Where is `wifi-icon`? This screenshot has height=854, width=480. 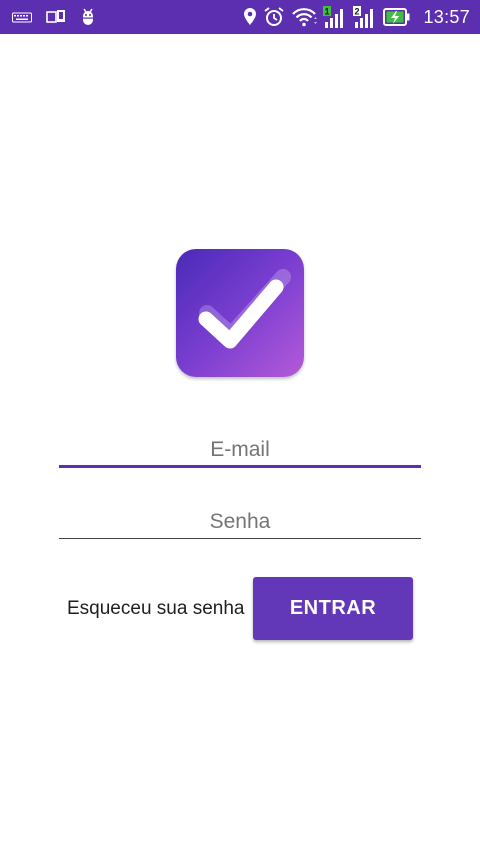
wifi-icon is located at coordinates (304, 17).